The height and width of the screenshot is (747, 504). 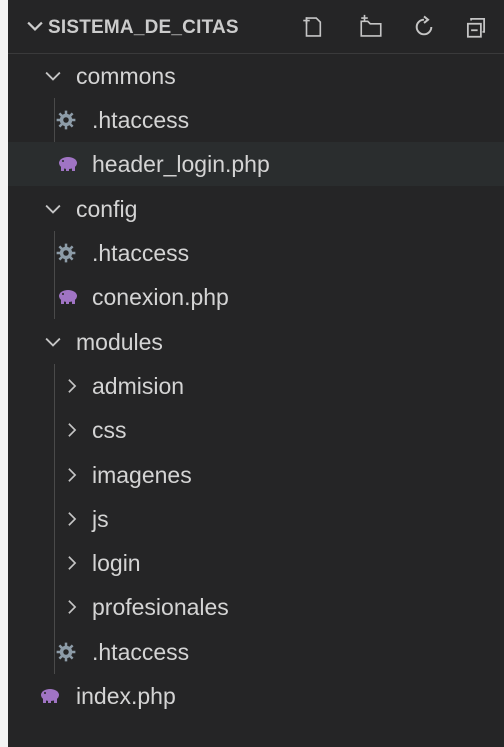 I want to click on tree-folder-login: login, so click(x=256, y=563).